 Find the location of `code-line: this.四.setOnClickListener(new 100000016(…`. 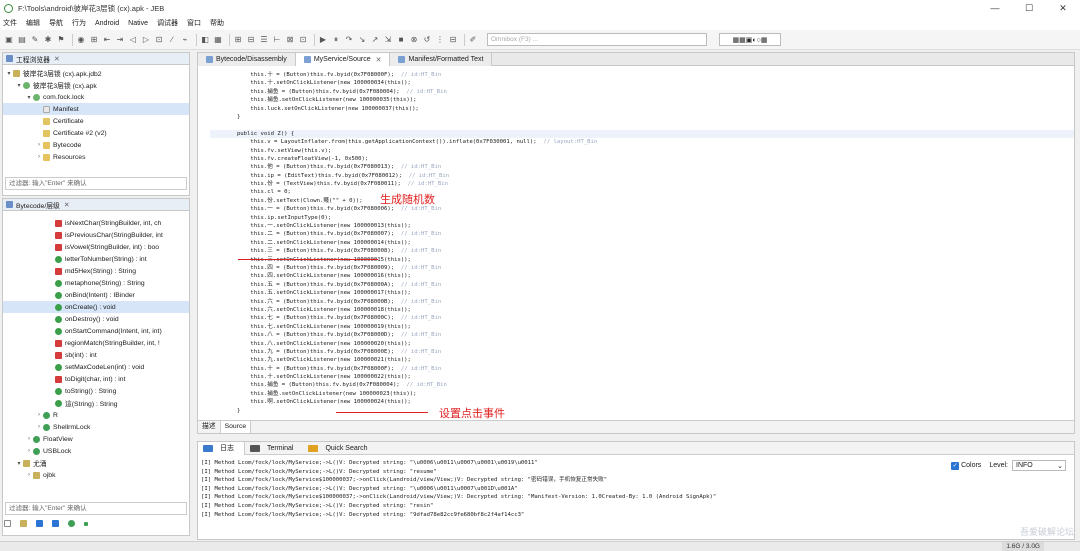

code-line: this.四.setOnClickListener(new 100000016(… is located at coordinates (642, 276).